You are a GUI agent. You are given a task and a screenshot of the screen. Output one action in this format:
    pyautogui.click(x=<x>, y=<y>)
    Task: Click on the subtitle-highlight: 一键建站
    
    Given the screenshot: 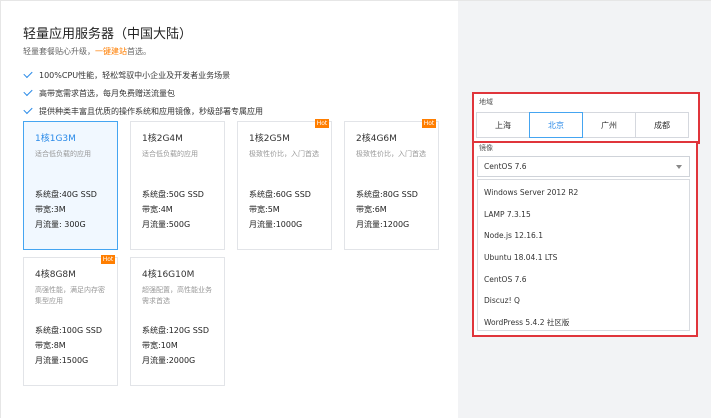 What is the action you would take?
    pyautogui.click(x=111, y=51)
    